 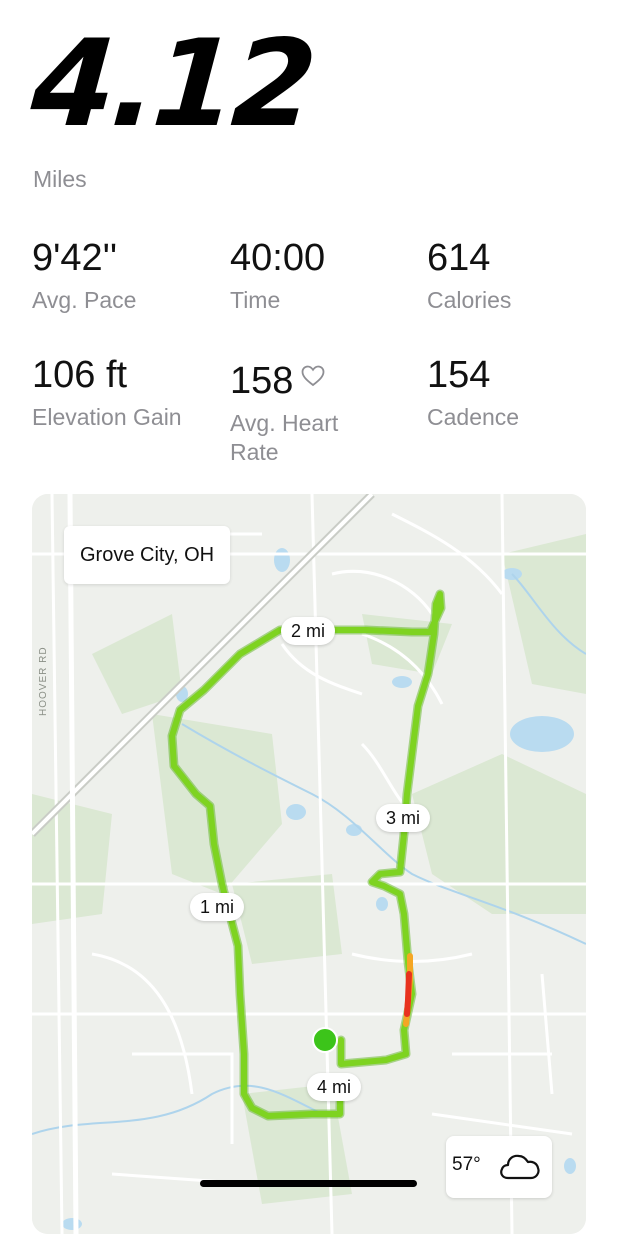 I want to click on mile-marker-1: 1 mi, so click(x=217, y=907).